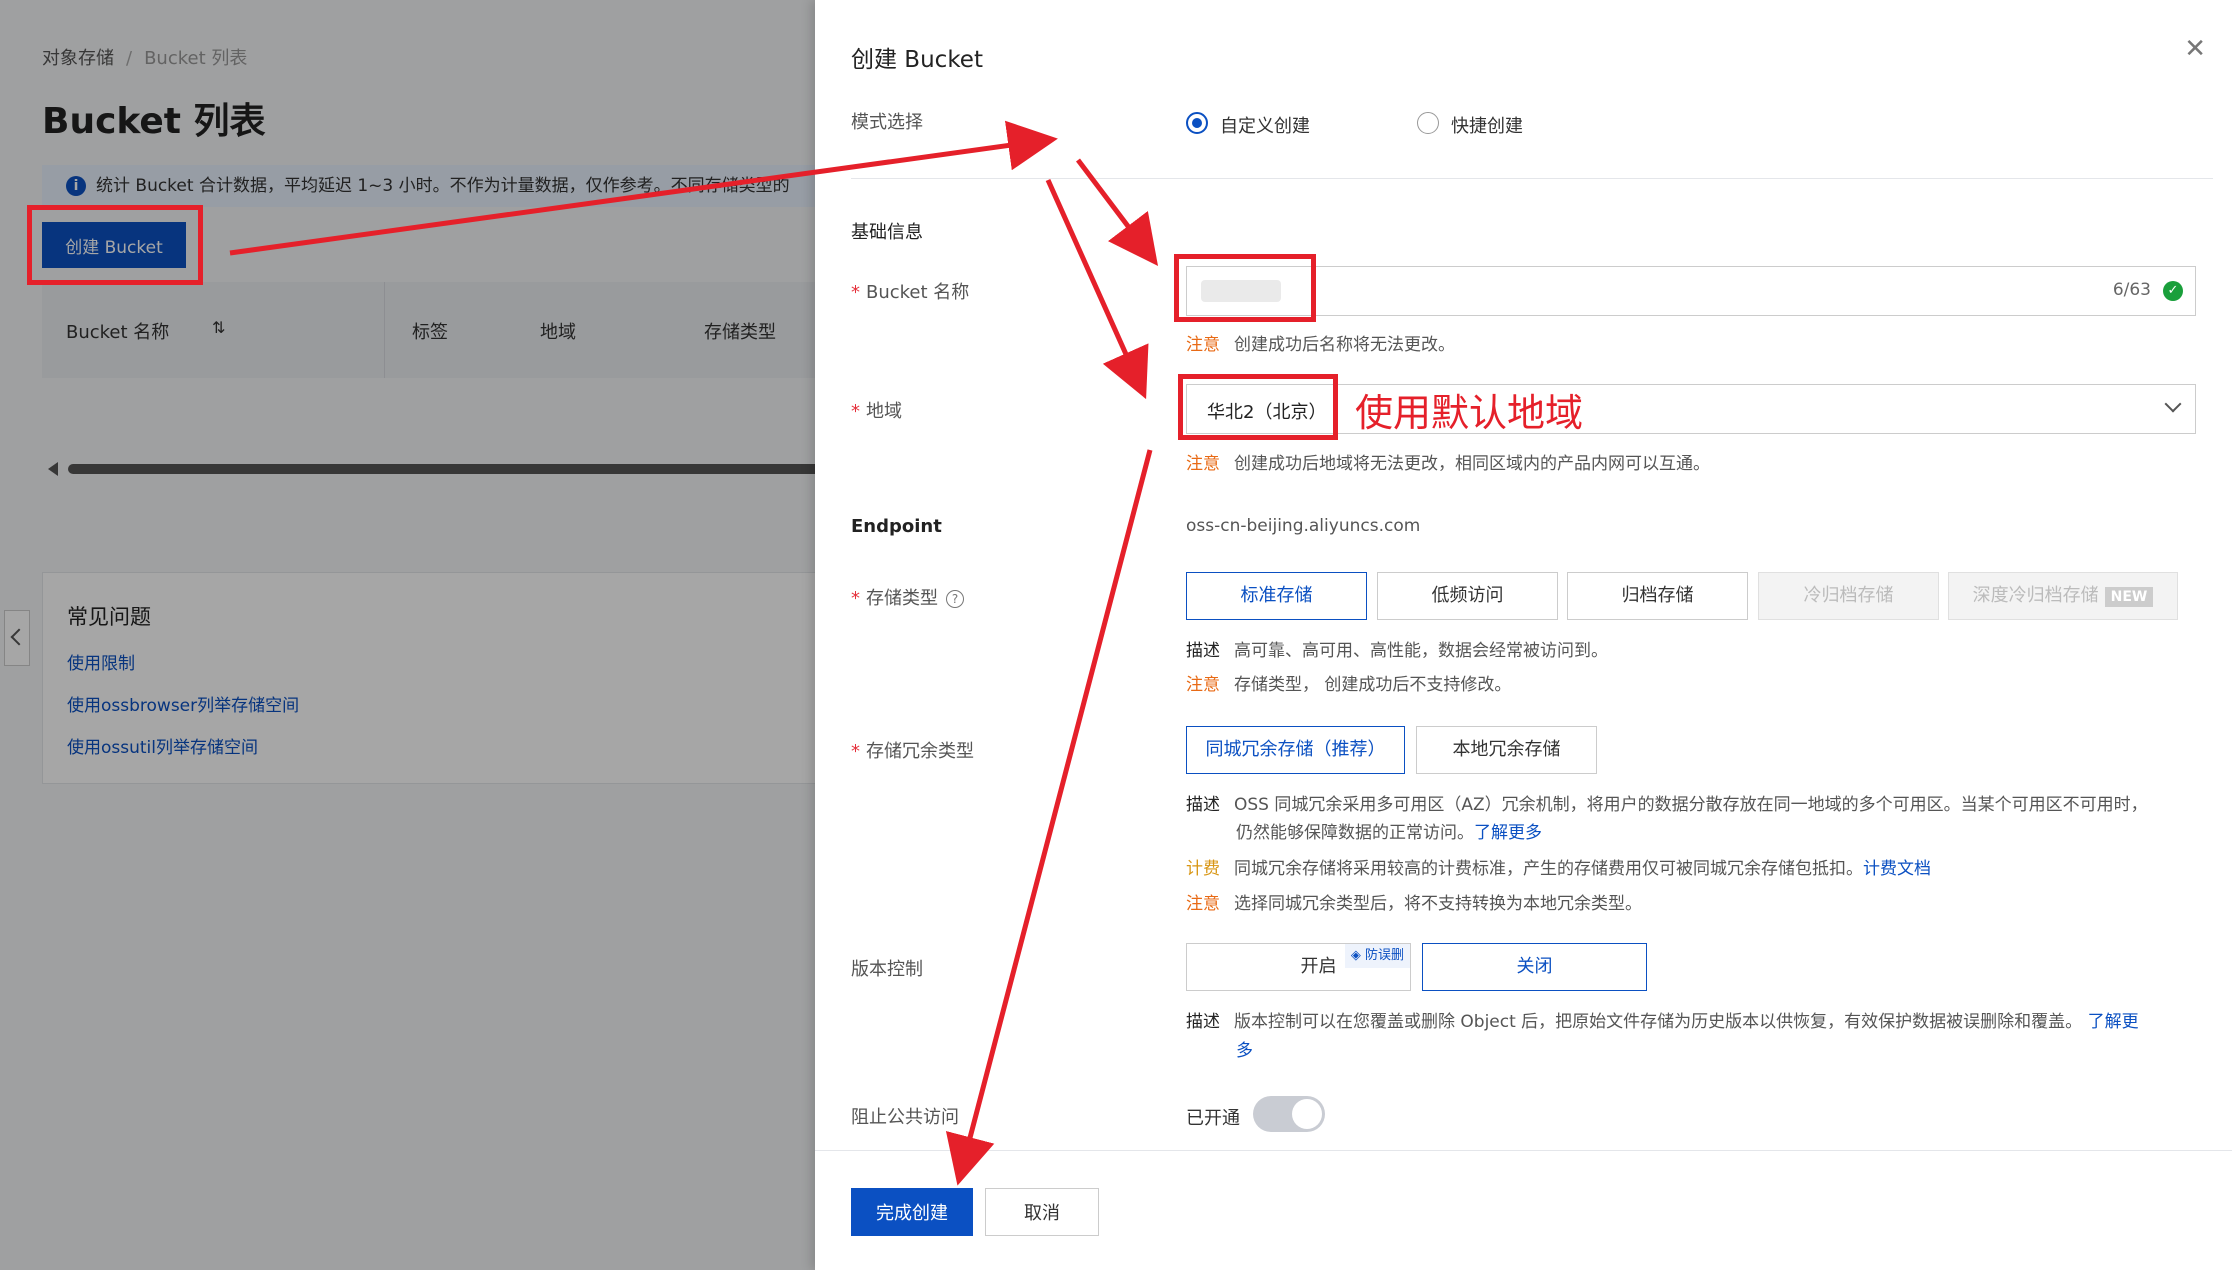  I want to click on help-icon: ?, so click(955, 599).